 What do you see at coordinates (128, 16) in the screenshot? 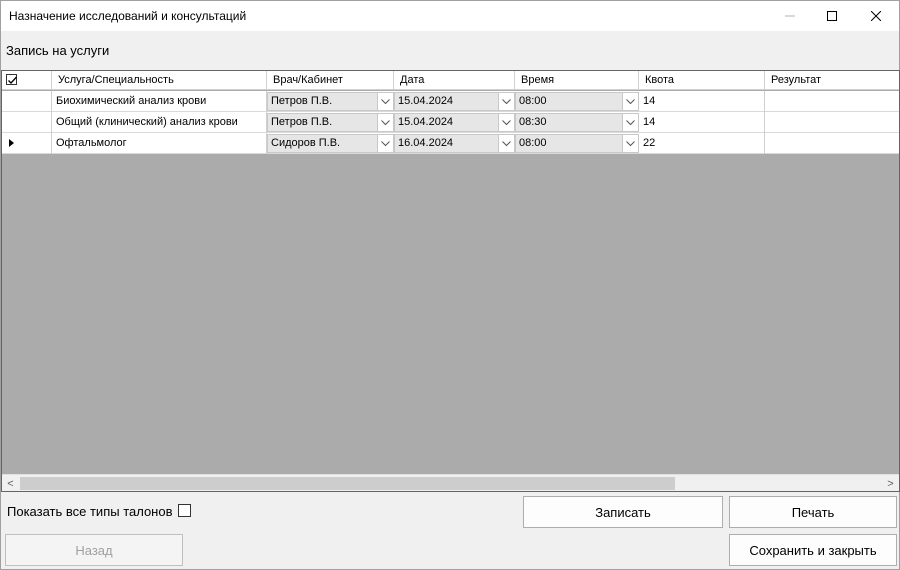
I see `window-title: Назначение исследований и консультаций` at bounding box center [128, 16].